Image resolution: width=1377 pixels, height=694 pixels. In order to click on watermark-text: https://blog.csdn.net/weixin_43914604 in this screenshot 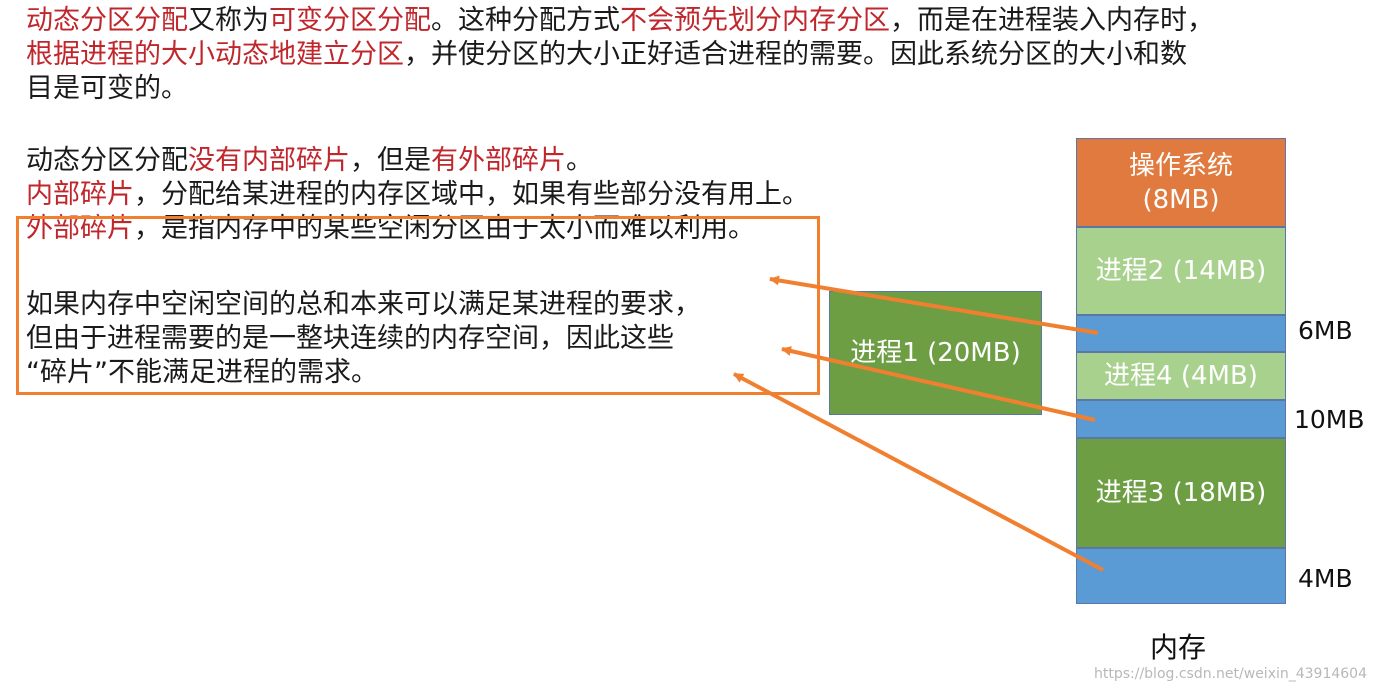, I will do `click(1230, 674)`.